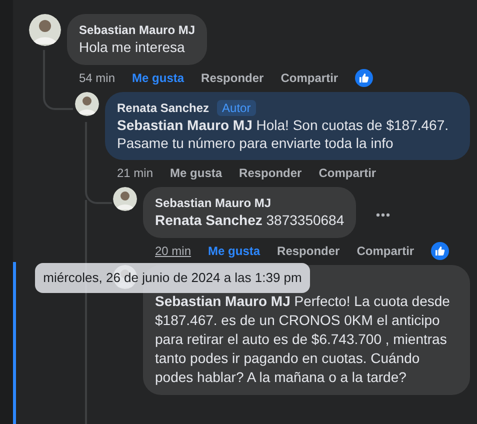  I want to click on timestamp-link: 54 min, so click(97, 78).